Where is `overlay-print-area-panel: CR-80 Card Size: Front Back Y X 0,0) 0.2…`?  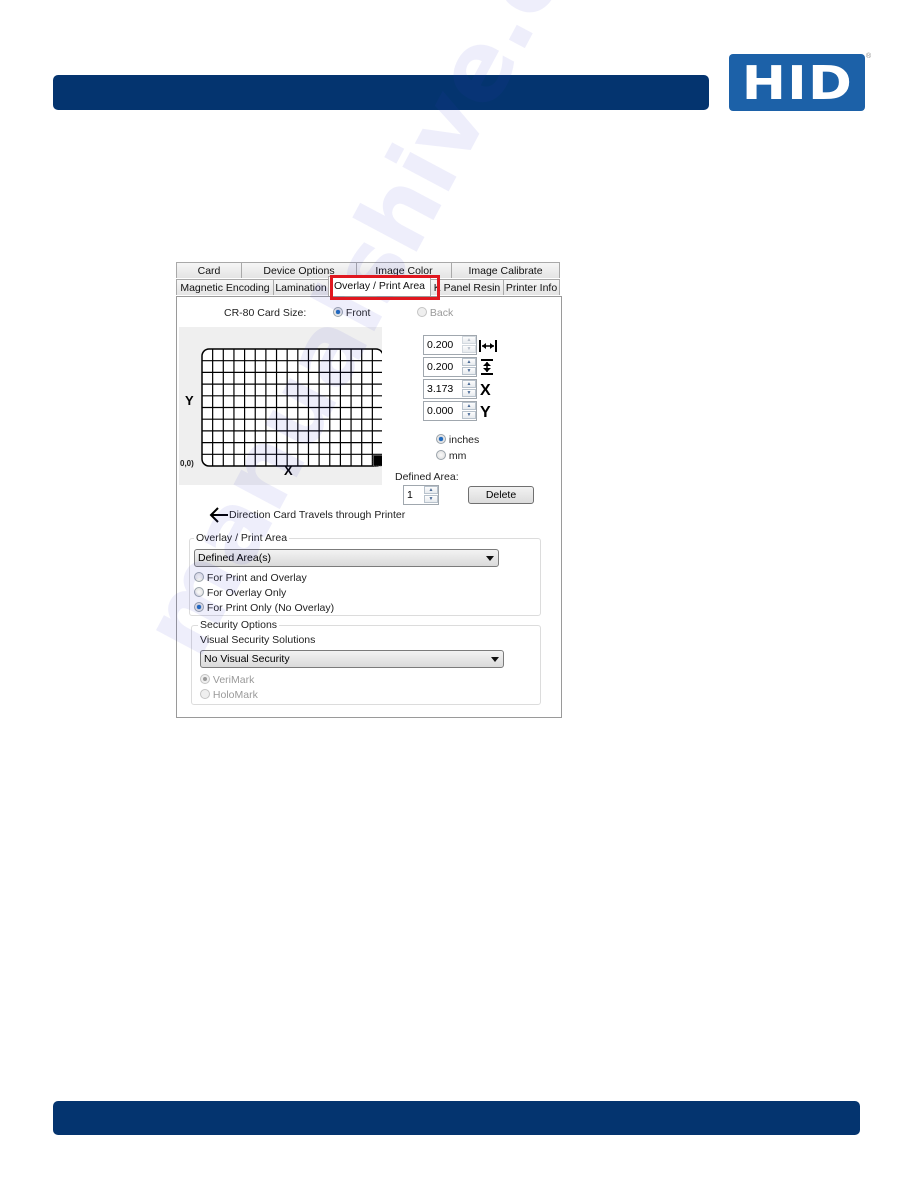
overlay-print-area-panel: CR-80 Card Size: Front Back Y X 0,0) 0.2… is located at coordinates (369, 507).